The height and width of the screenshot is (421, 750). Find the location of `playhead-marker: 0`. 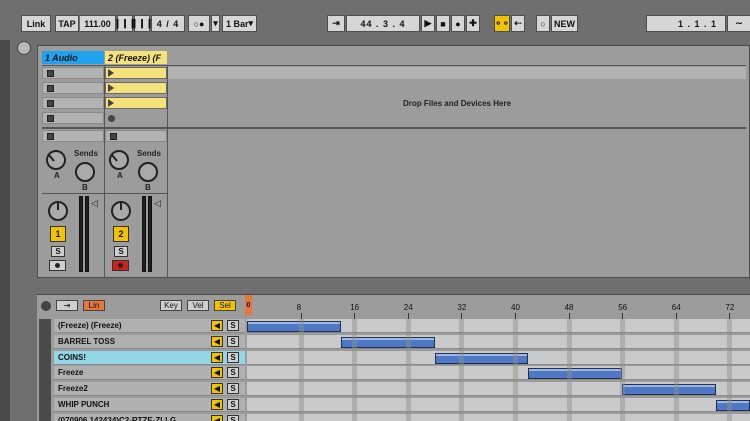

playhead-marker: 0 is located at coordinates (248, 305).